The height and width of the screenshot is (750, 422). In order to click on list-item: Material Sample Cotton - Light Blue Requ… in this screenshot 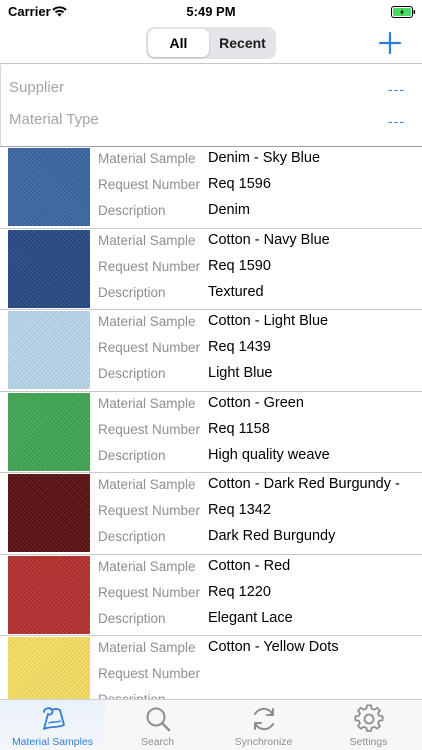, I will do `click(211, 351)`.